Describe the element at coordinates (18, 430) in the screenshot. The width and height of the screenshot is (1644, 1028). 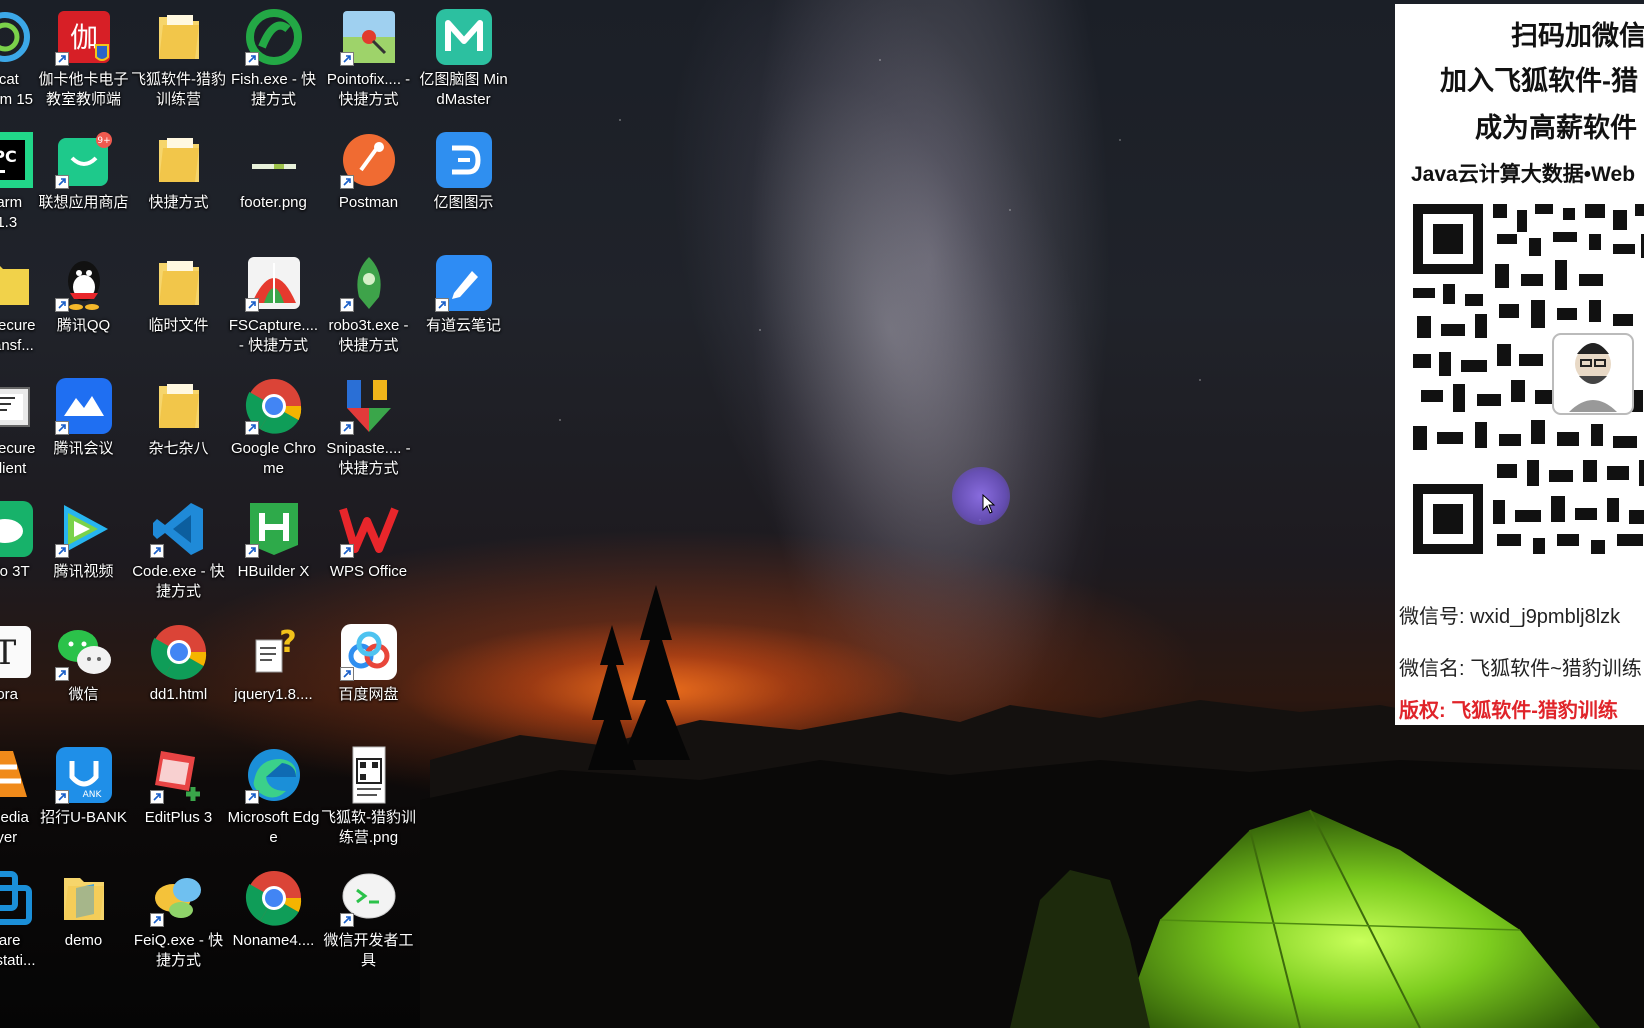
I see `desktop-icon-securecrt: Secure Client` at that location.